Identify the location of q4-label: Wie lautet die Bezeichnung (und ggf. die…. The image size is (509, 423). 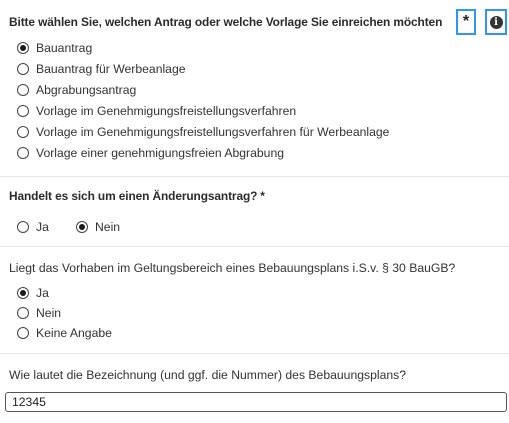
(208, 375).